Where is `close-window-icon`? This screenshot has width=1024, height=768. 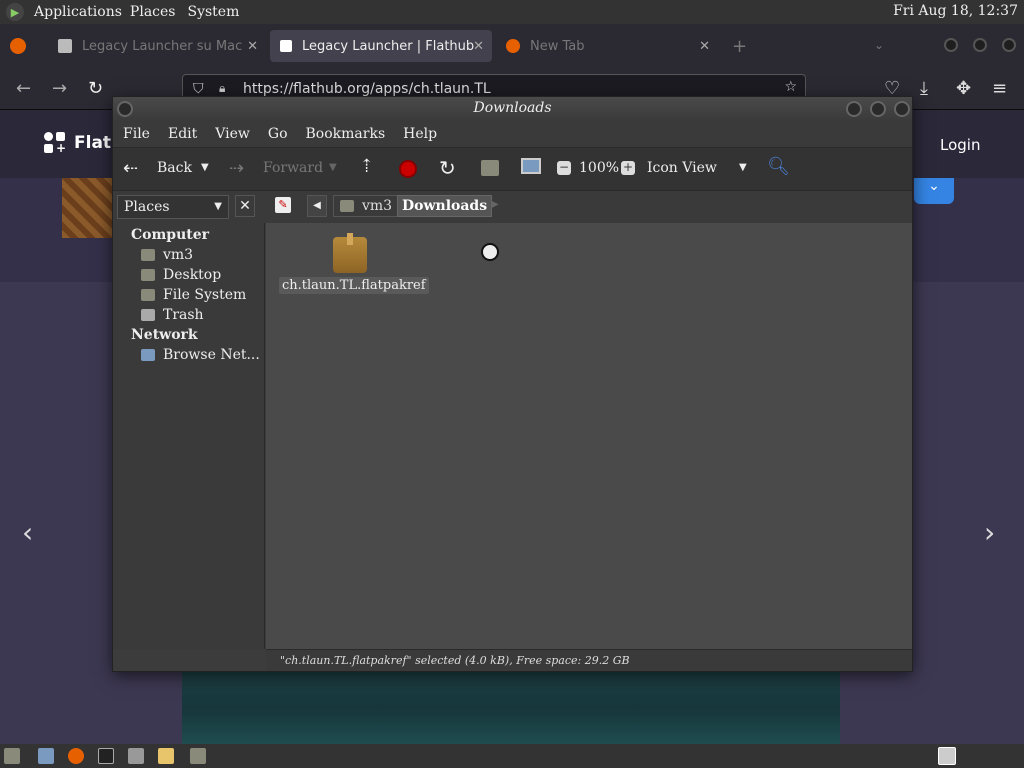 close-window-icon is located at coordinates (1009, 45).